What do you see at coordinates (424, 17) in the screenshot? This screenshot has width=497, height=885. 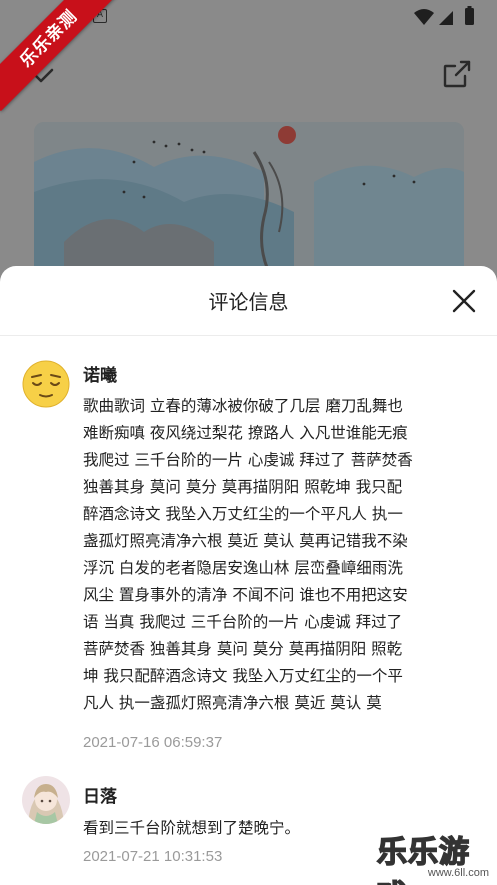 I see `wifi-icon` at bounding box center [424, 17].